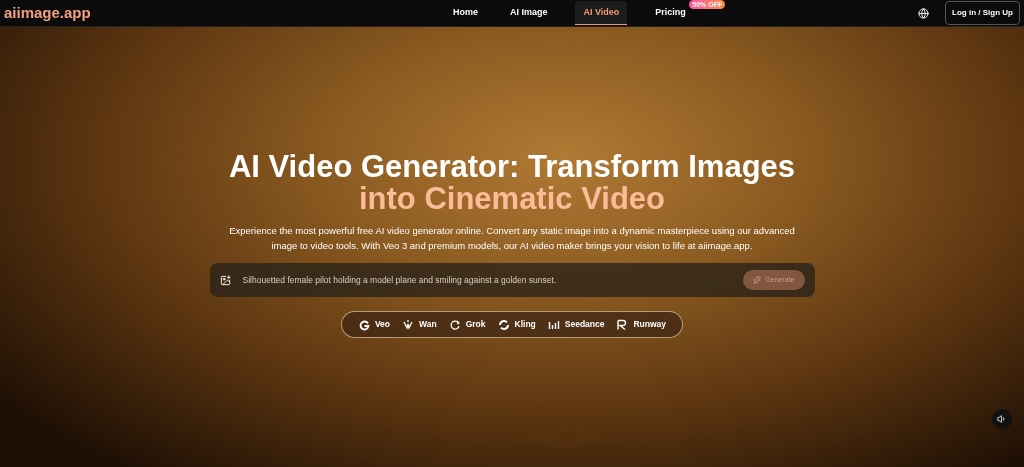 The width and height of the screenshot is (1024, 467). What do you see at coordinates (622, 324) in the screenshot?
I see `r-logo-icon` at bounding box center [622, 324].